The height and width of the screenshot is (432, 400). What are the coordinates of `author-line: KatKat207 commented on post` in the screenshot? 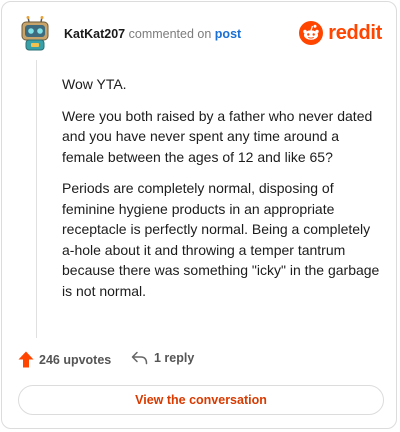 It's located at (152, 34).